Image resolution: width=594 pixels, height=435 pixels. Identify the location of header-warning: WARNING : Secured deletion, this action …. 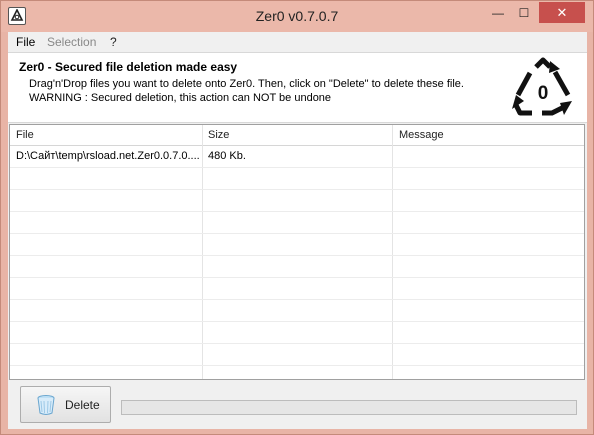
(180, 98).